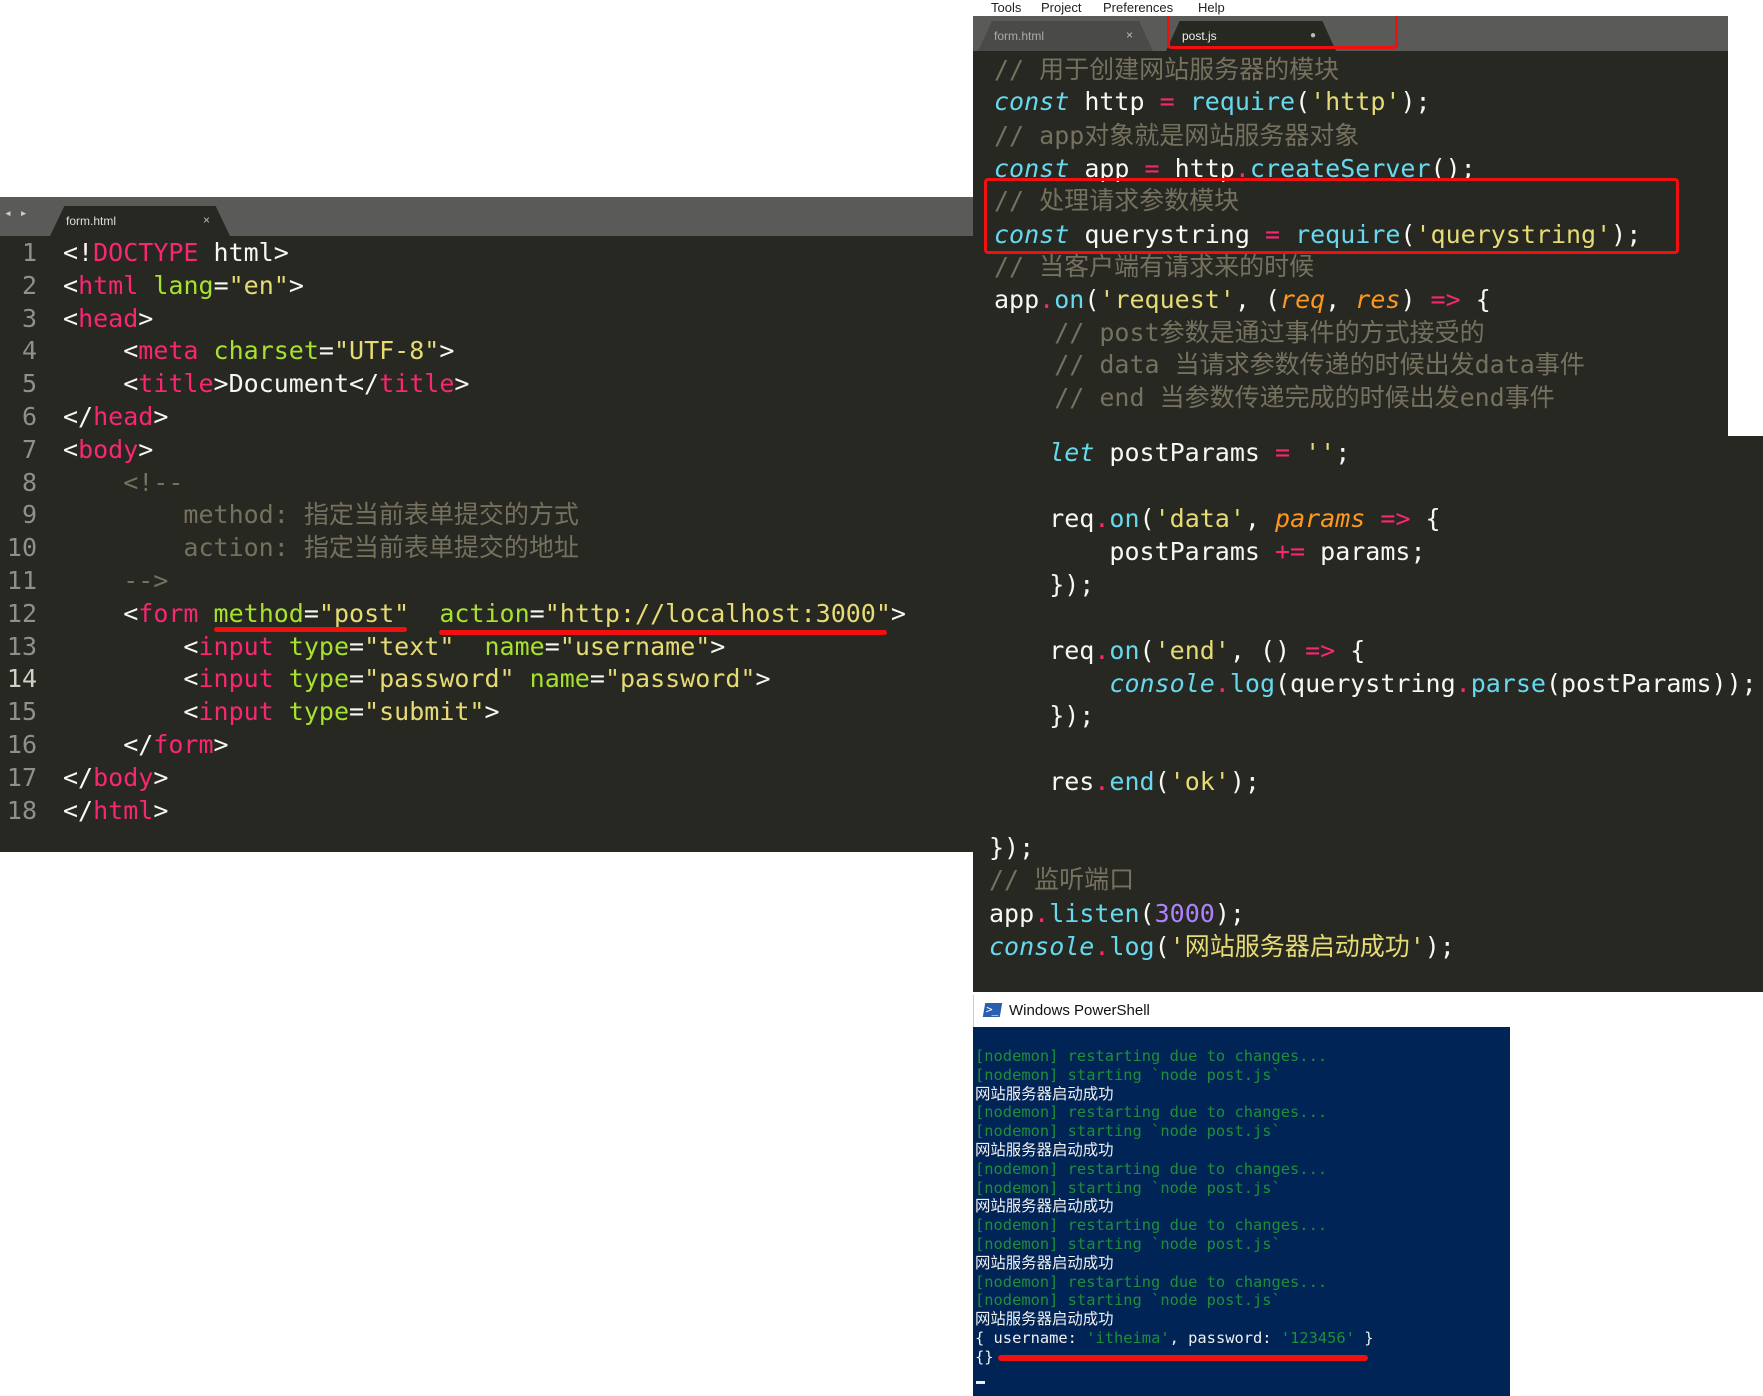 The width and height of the screenshot is (1763, 1396). I want to click on code-token: input, so click(236, 679).